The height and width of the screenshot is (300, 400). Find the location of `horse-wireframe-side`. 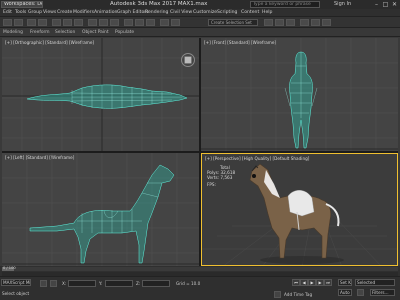

horse-wireframe-side is located at coordinates (102, 214).